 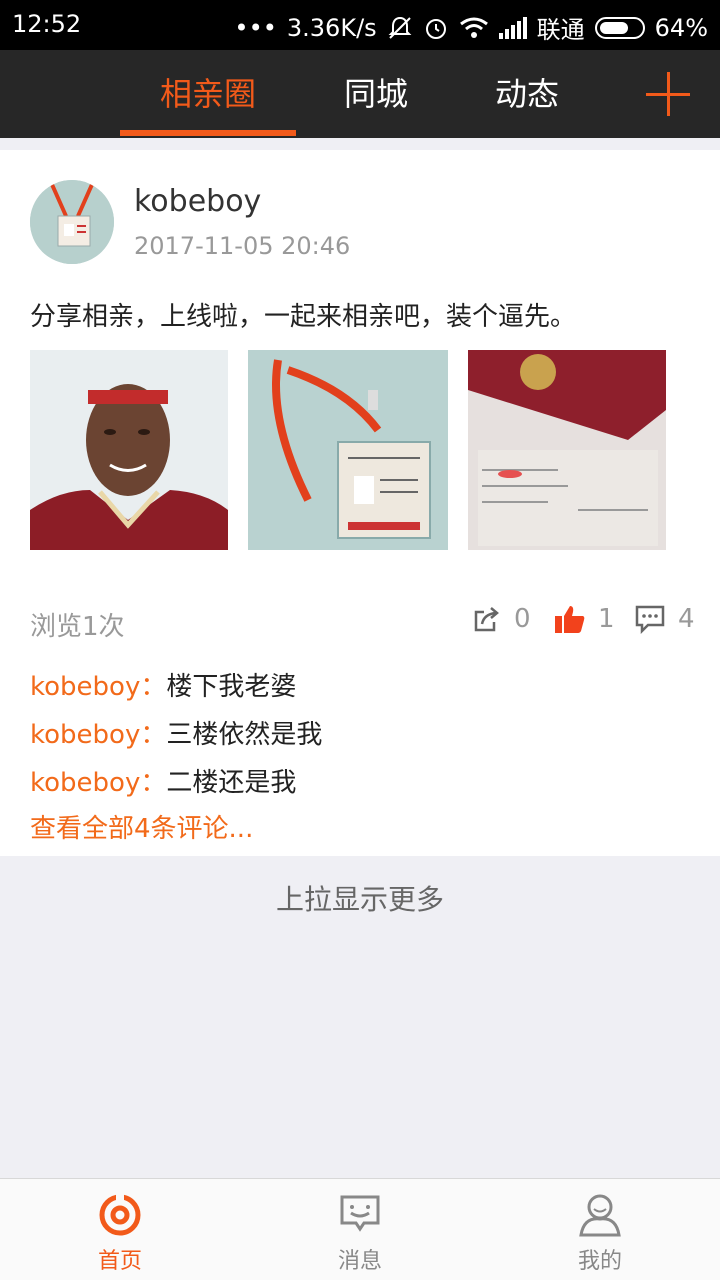 I want to click on like-button: 1, so click(x=584, y=619).